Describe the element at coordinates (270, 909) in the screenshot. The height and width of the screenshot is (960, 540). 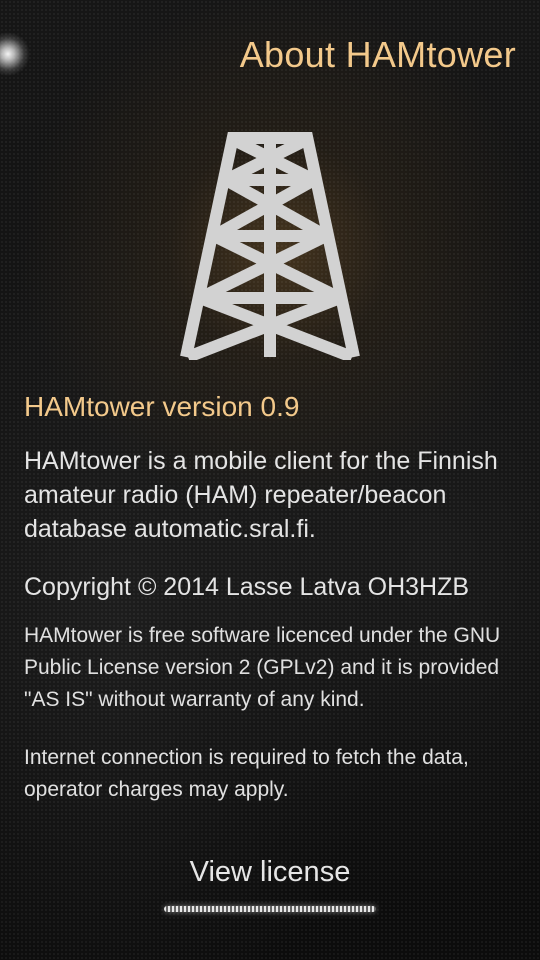
I see `view-license-underline` at that location.